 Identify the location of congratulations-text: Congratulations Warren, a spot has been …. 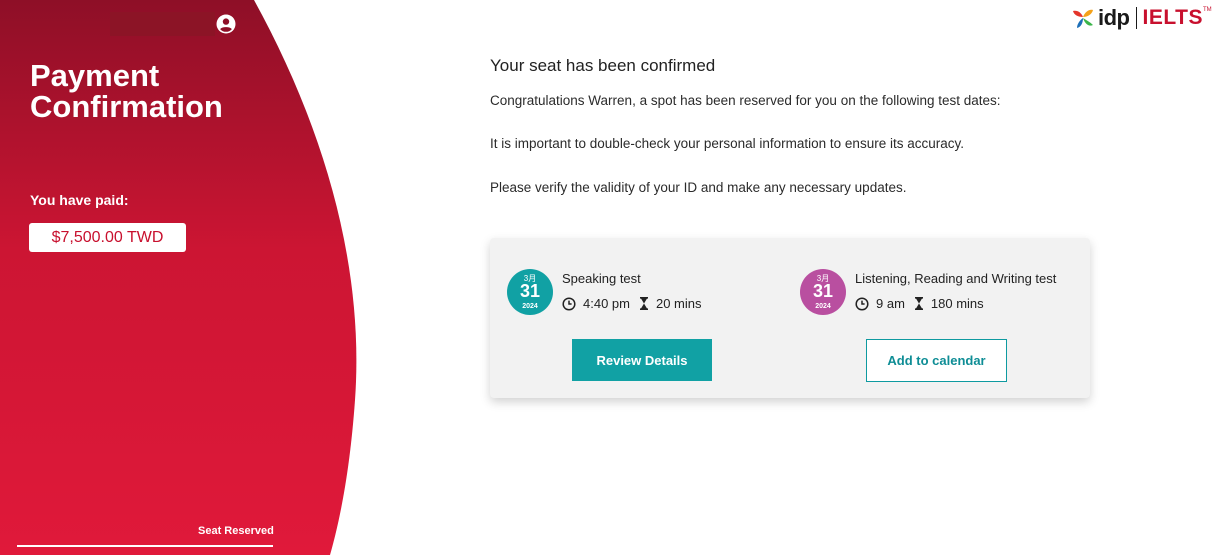
(745, 100).